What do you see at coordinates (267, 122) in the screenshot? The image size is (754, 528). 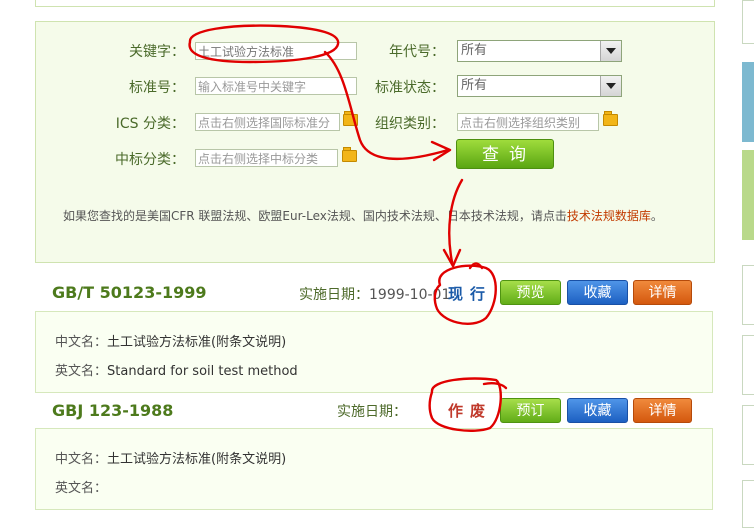 I see `ics-input: 点击右侧选择国际标准分` at bounding box center [267, 122].